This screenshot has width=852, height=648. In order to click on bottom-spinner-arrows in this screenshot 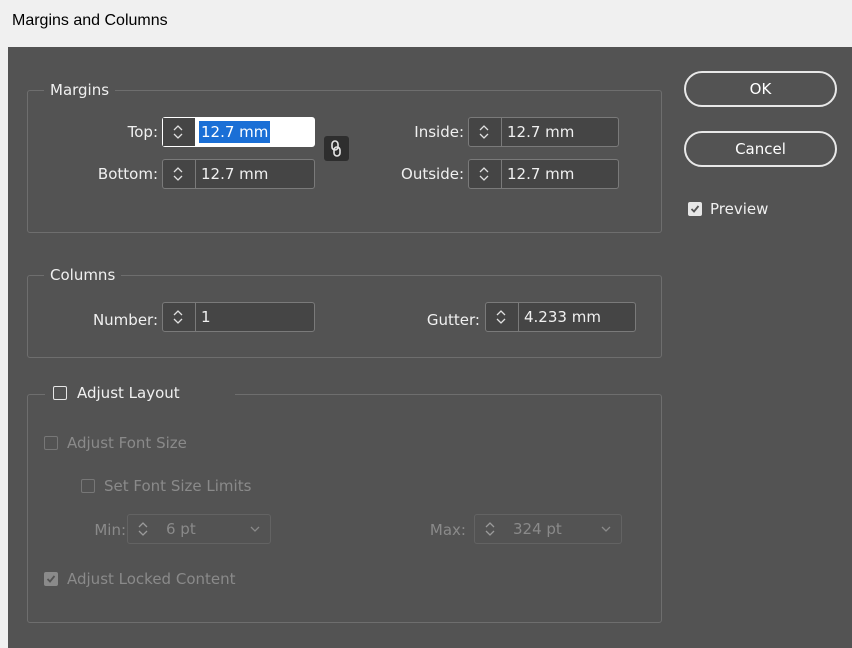, I will do `click(179, 174)`.